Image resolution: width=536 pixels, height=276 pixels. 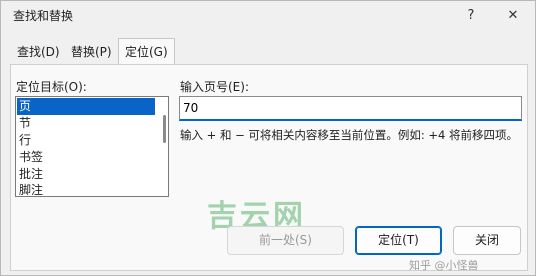 What do you see at coordinates (398, 240) in the screenshot?
I see `goto-button: 定位(T)` at bounding box center [398, 240].